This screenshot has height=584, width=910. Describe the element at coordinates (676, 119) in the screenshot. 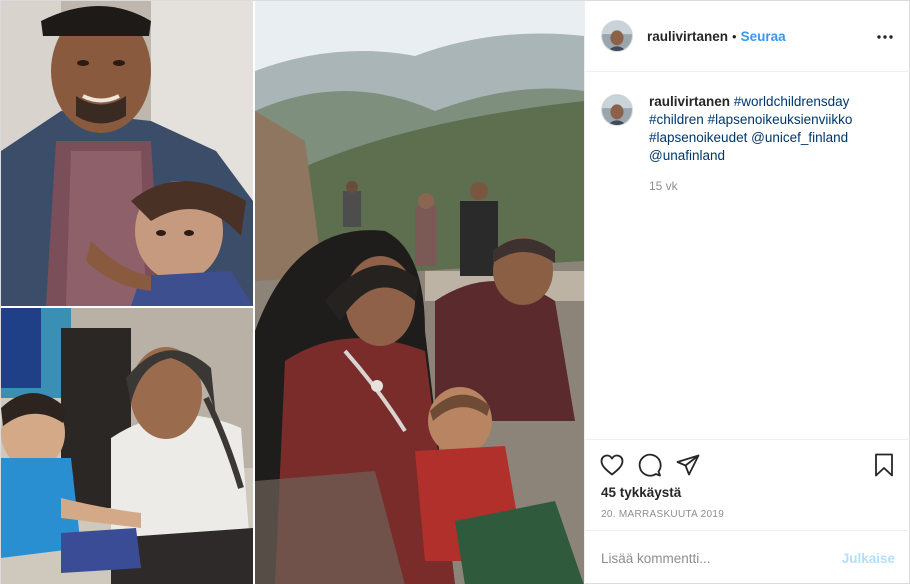

I see `hashtag-children: #children` at that location.